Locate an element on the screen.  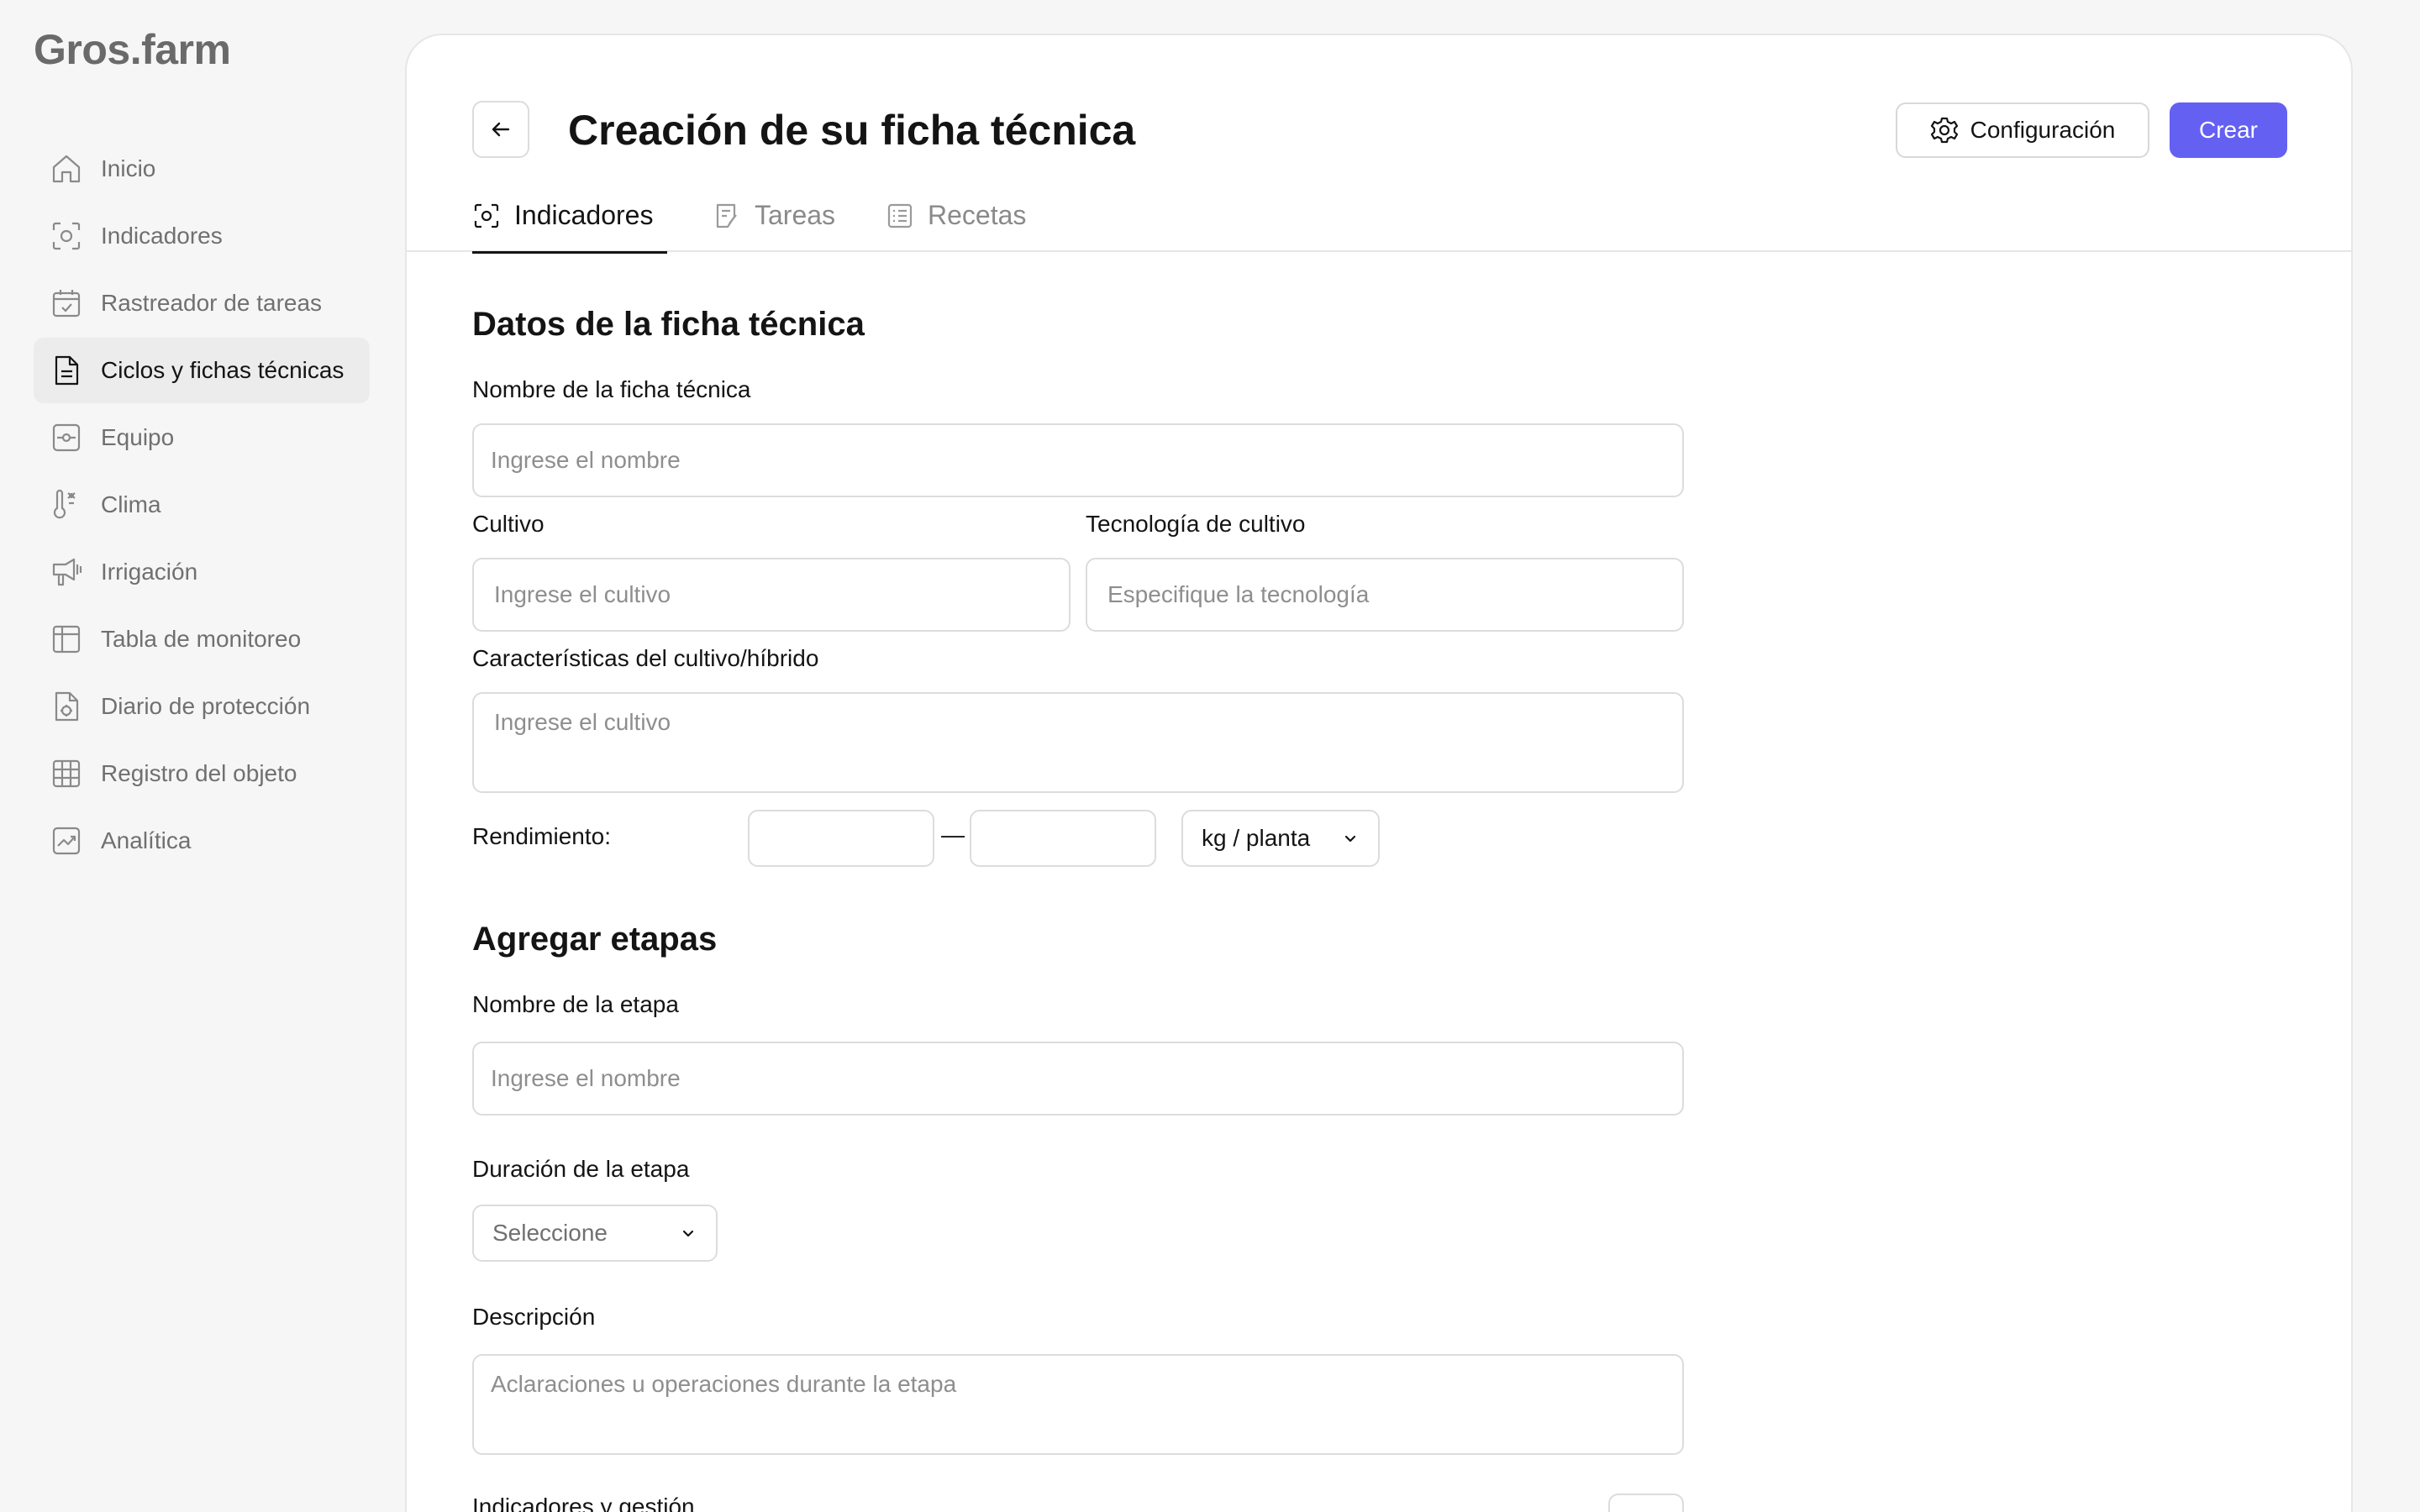
tab-label: Tareas is located at coordinates (795, 215).